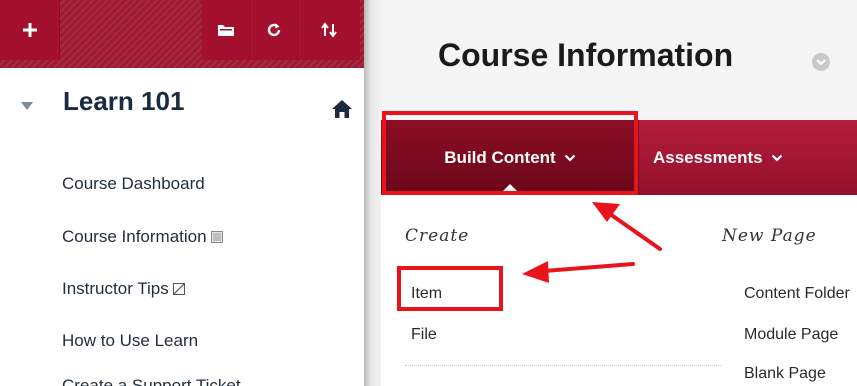 The width and height of the screenshot is (857, 386). I want to click on course-title: Learn 101, so click(123, 101).